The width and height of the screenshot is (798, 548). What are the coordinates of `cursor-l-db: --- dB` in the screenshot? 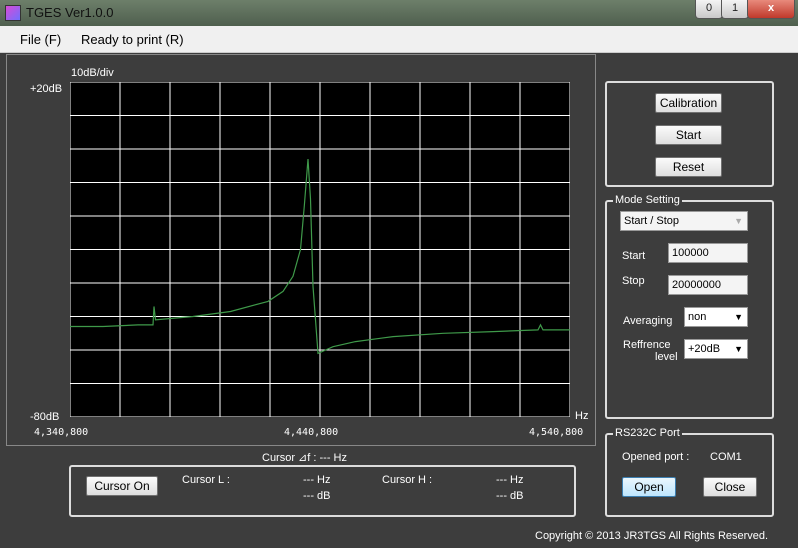 It's located at (317, 496).